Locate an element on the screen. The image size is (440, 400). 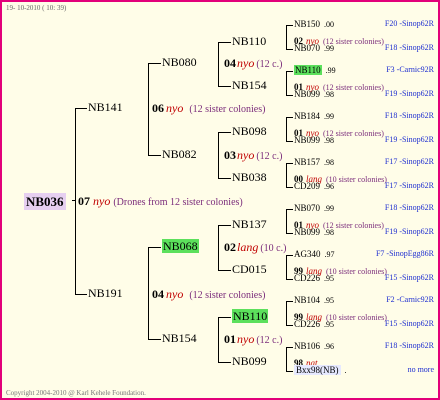
leaf-top-id: AG340 is located at coordinates (307, 254).